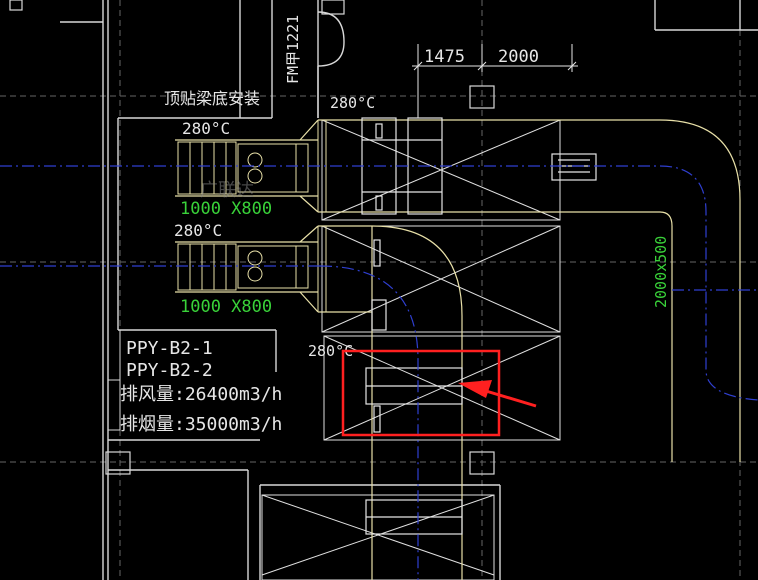 The image size is (758, 580). What do you see at coordinates (212, 98) in the screenshot?
I see `install-note: 顶贴梁底安装` at bounding box center [212, 98].